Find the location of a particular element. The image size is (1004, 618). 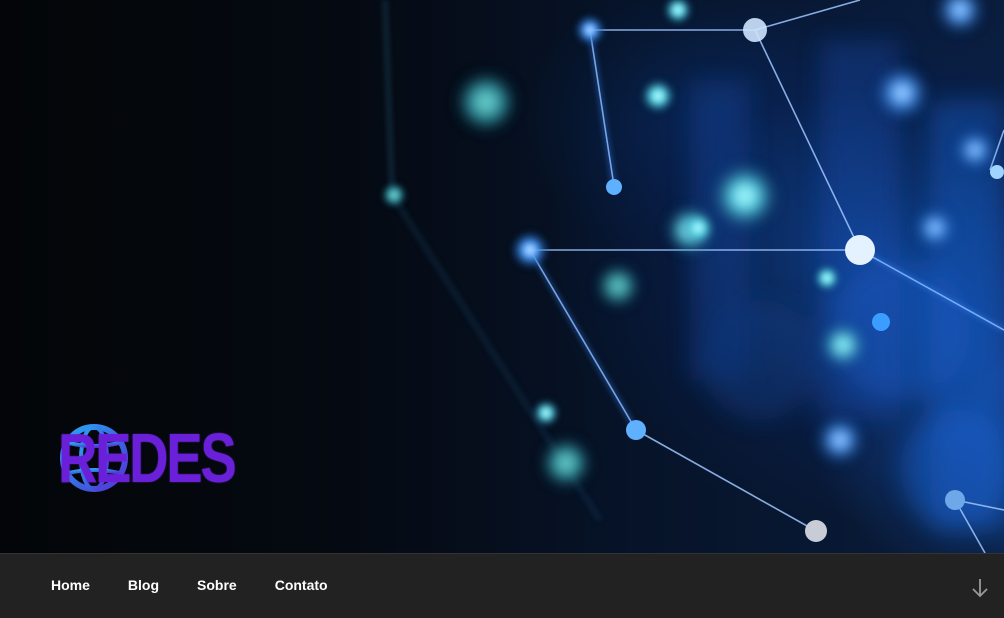

arrow-down-icon is located at coordinates (980, 588).